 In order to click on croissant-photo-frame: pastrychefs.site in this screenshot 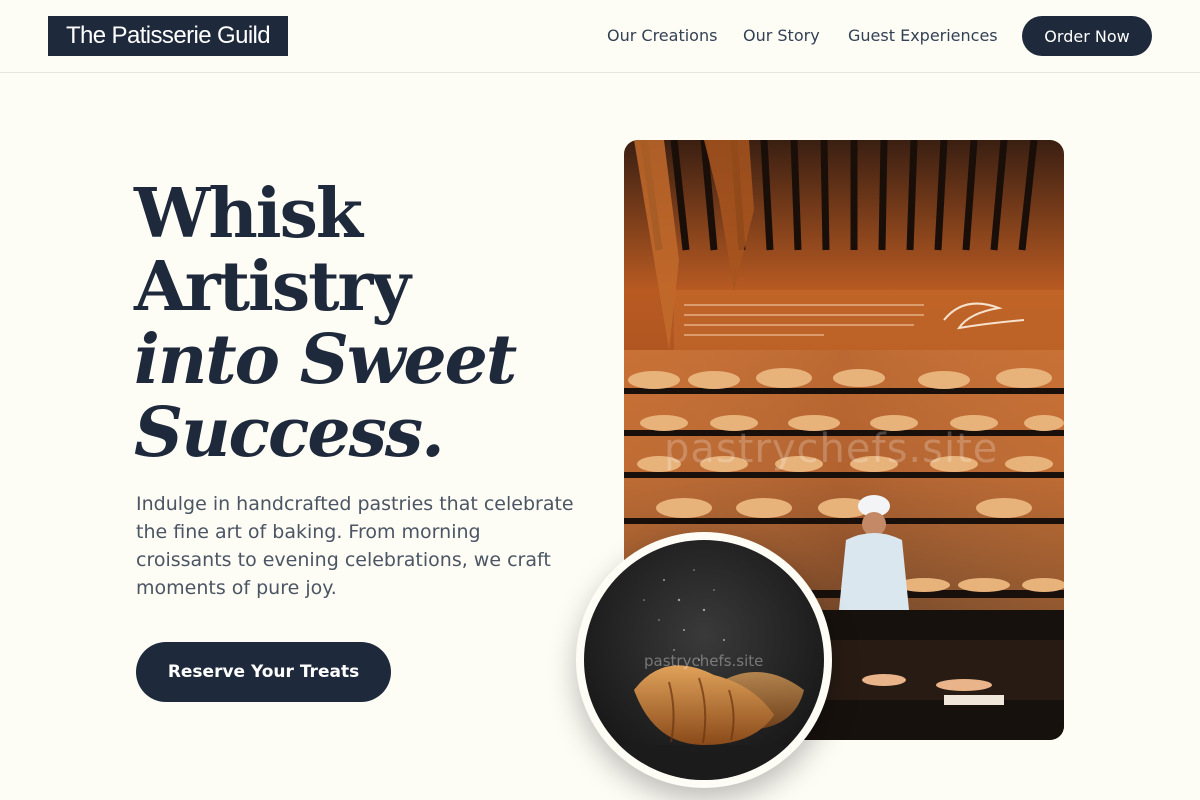, I will do `click(704, 660)`.